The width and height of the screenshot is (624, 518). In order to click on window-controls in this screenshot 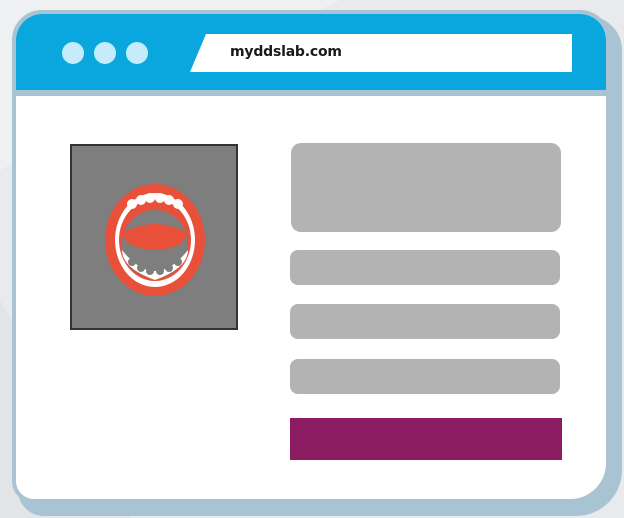, I will do `click(105, 53)`.